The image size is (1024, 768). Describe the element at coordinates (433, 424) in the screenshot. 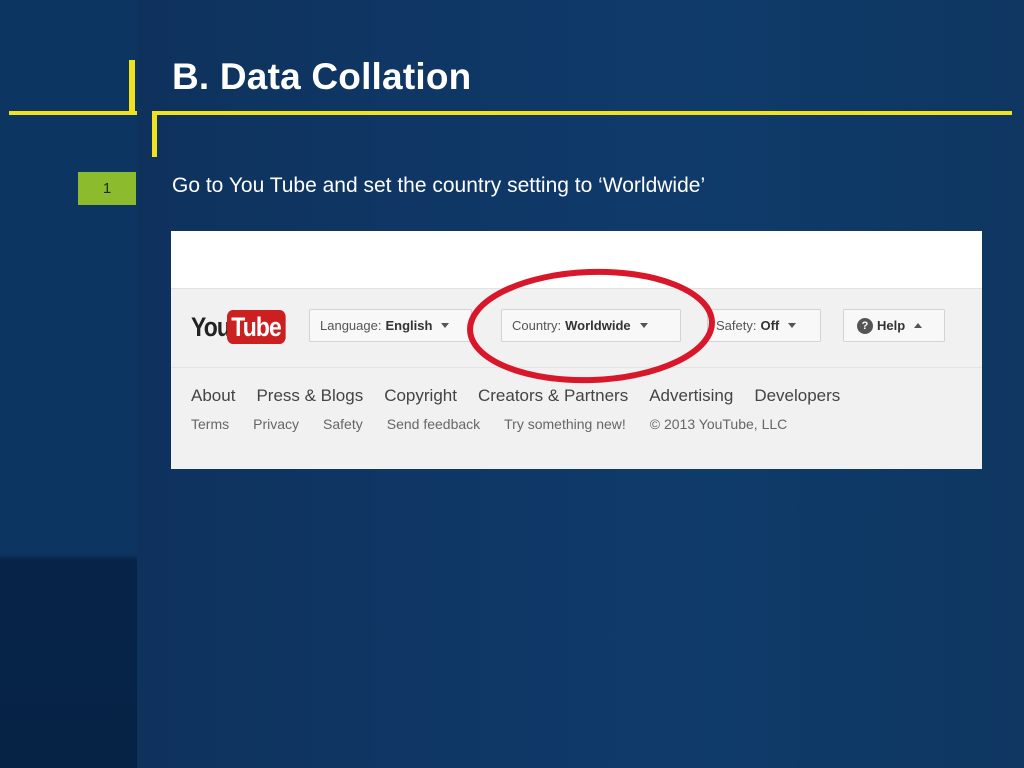

I see `footer-link-send-feedback: Send feedback` at that location.